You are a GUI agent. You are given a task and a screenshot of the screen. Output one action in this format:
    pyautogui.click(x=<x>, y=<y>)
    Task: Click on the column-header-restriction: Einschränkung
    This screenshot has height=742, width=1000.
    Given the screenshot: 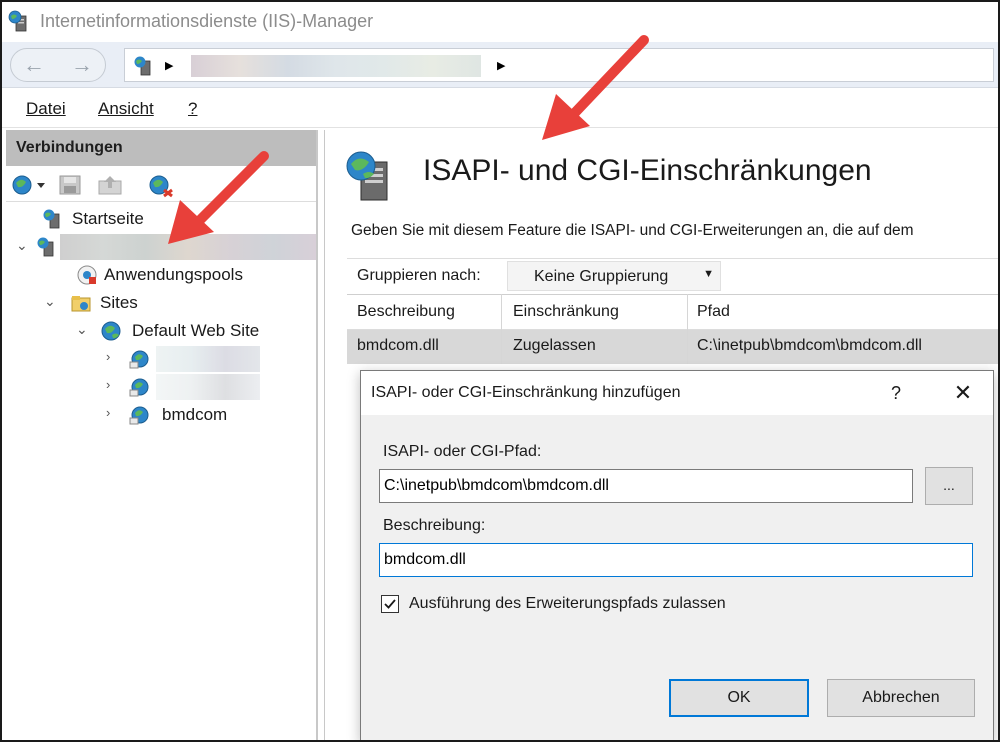 What is the action you would take?
    pyautogui.click(x=566, y=312)
    